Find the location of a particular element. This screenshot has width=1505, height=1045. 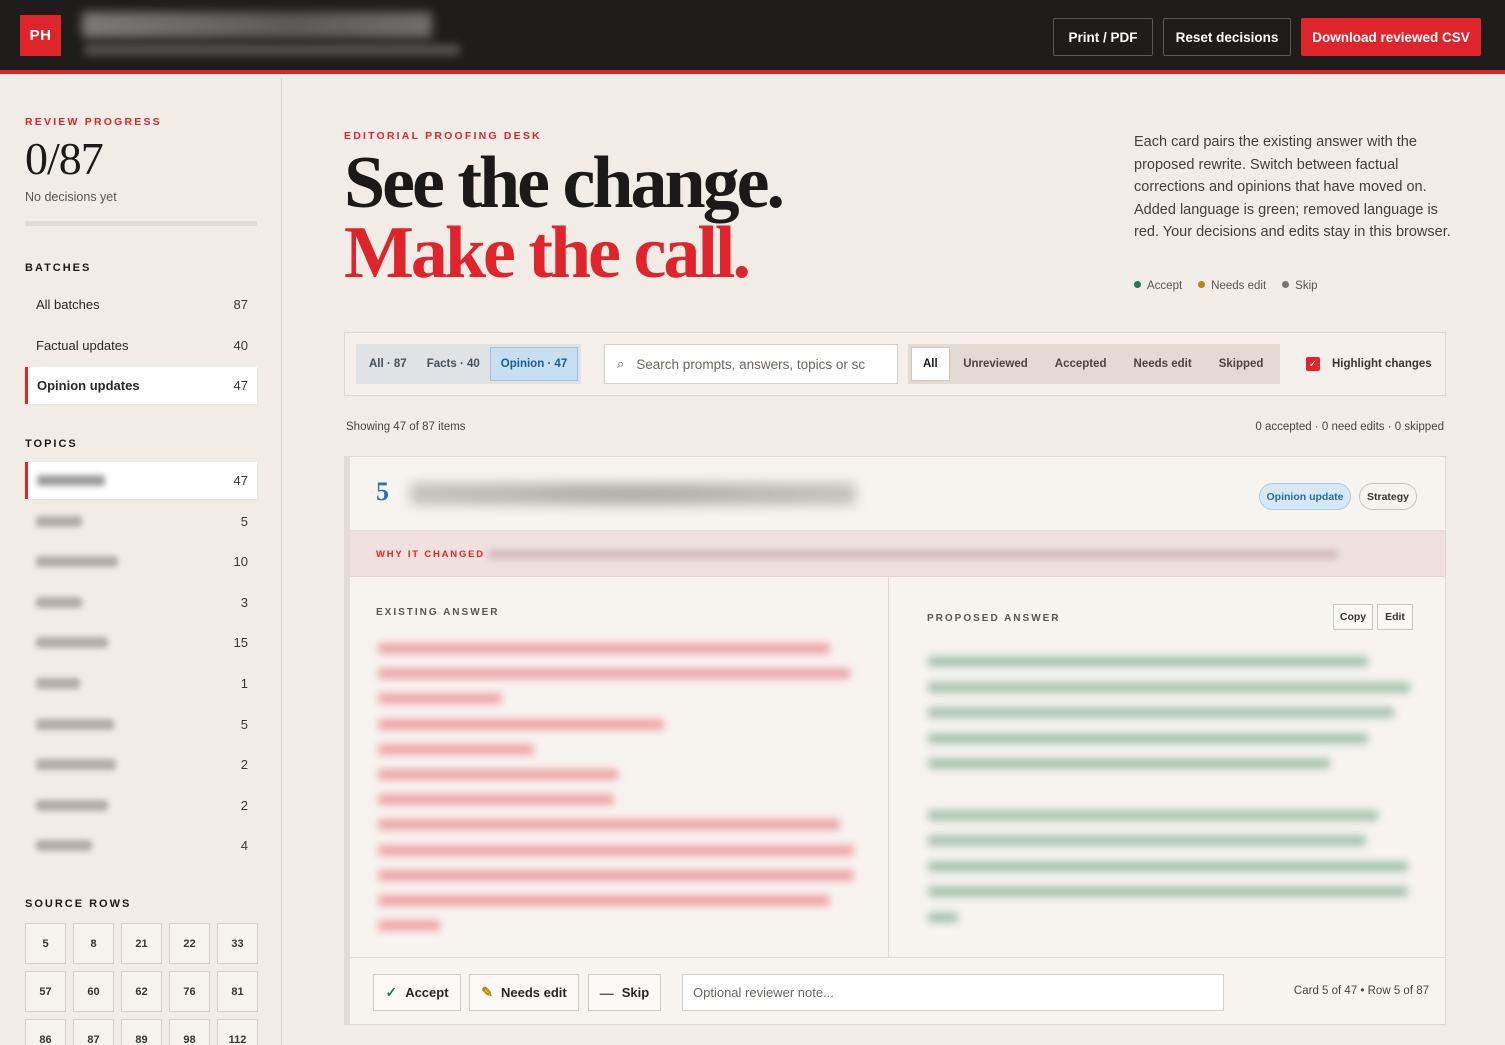

needs-edit-button: ✎ Needs edit is located at coordinates (524, 992).